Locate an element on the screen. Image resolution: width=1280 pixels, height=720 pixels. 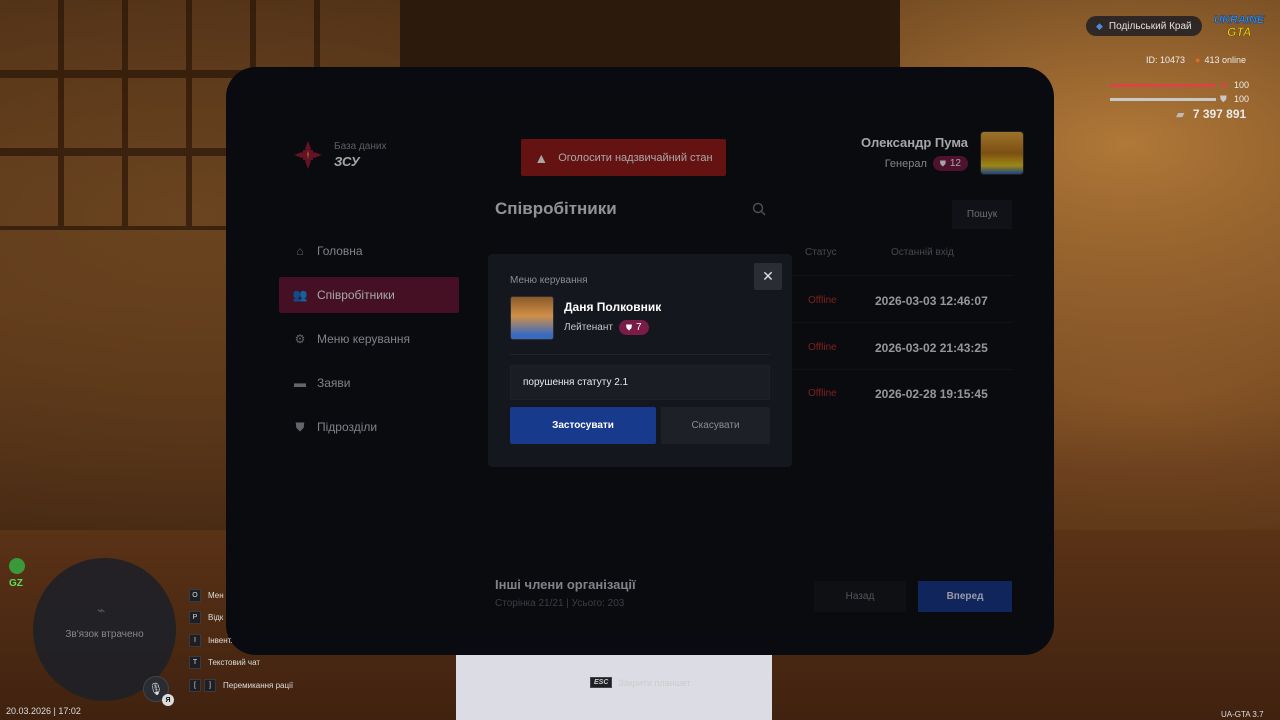
health-cross-icon: ✚ is located at coordinates (1224, 85).